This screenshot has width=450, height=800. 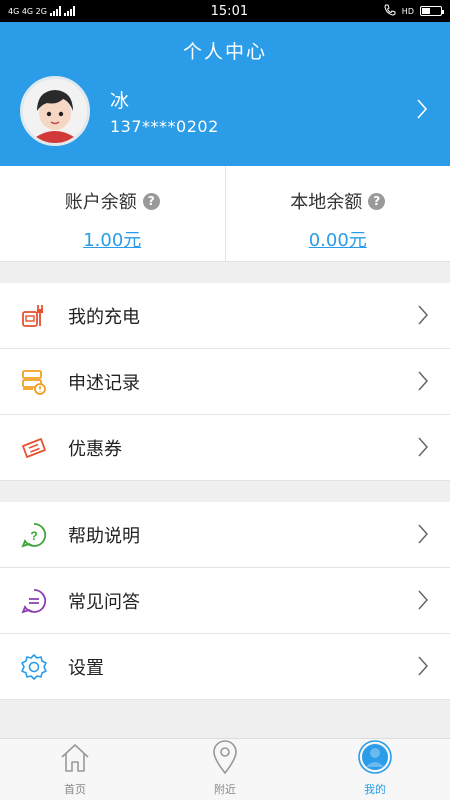 I want to click on profile-card: 冰 137****0202, so click(x=119, y=111).